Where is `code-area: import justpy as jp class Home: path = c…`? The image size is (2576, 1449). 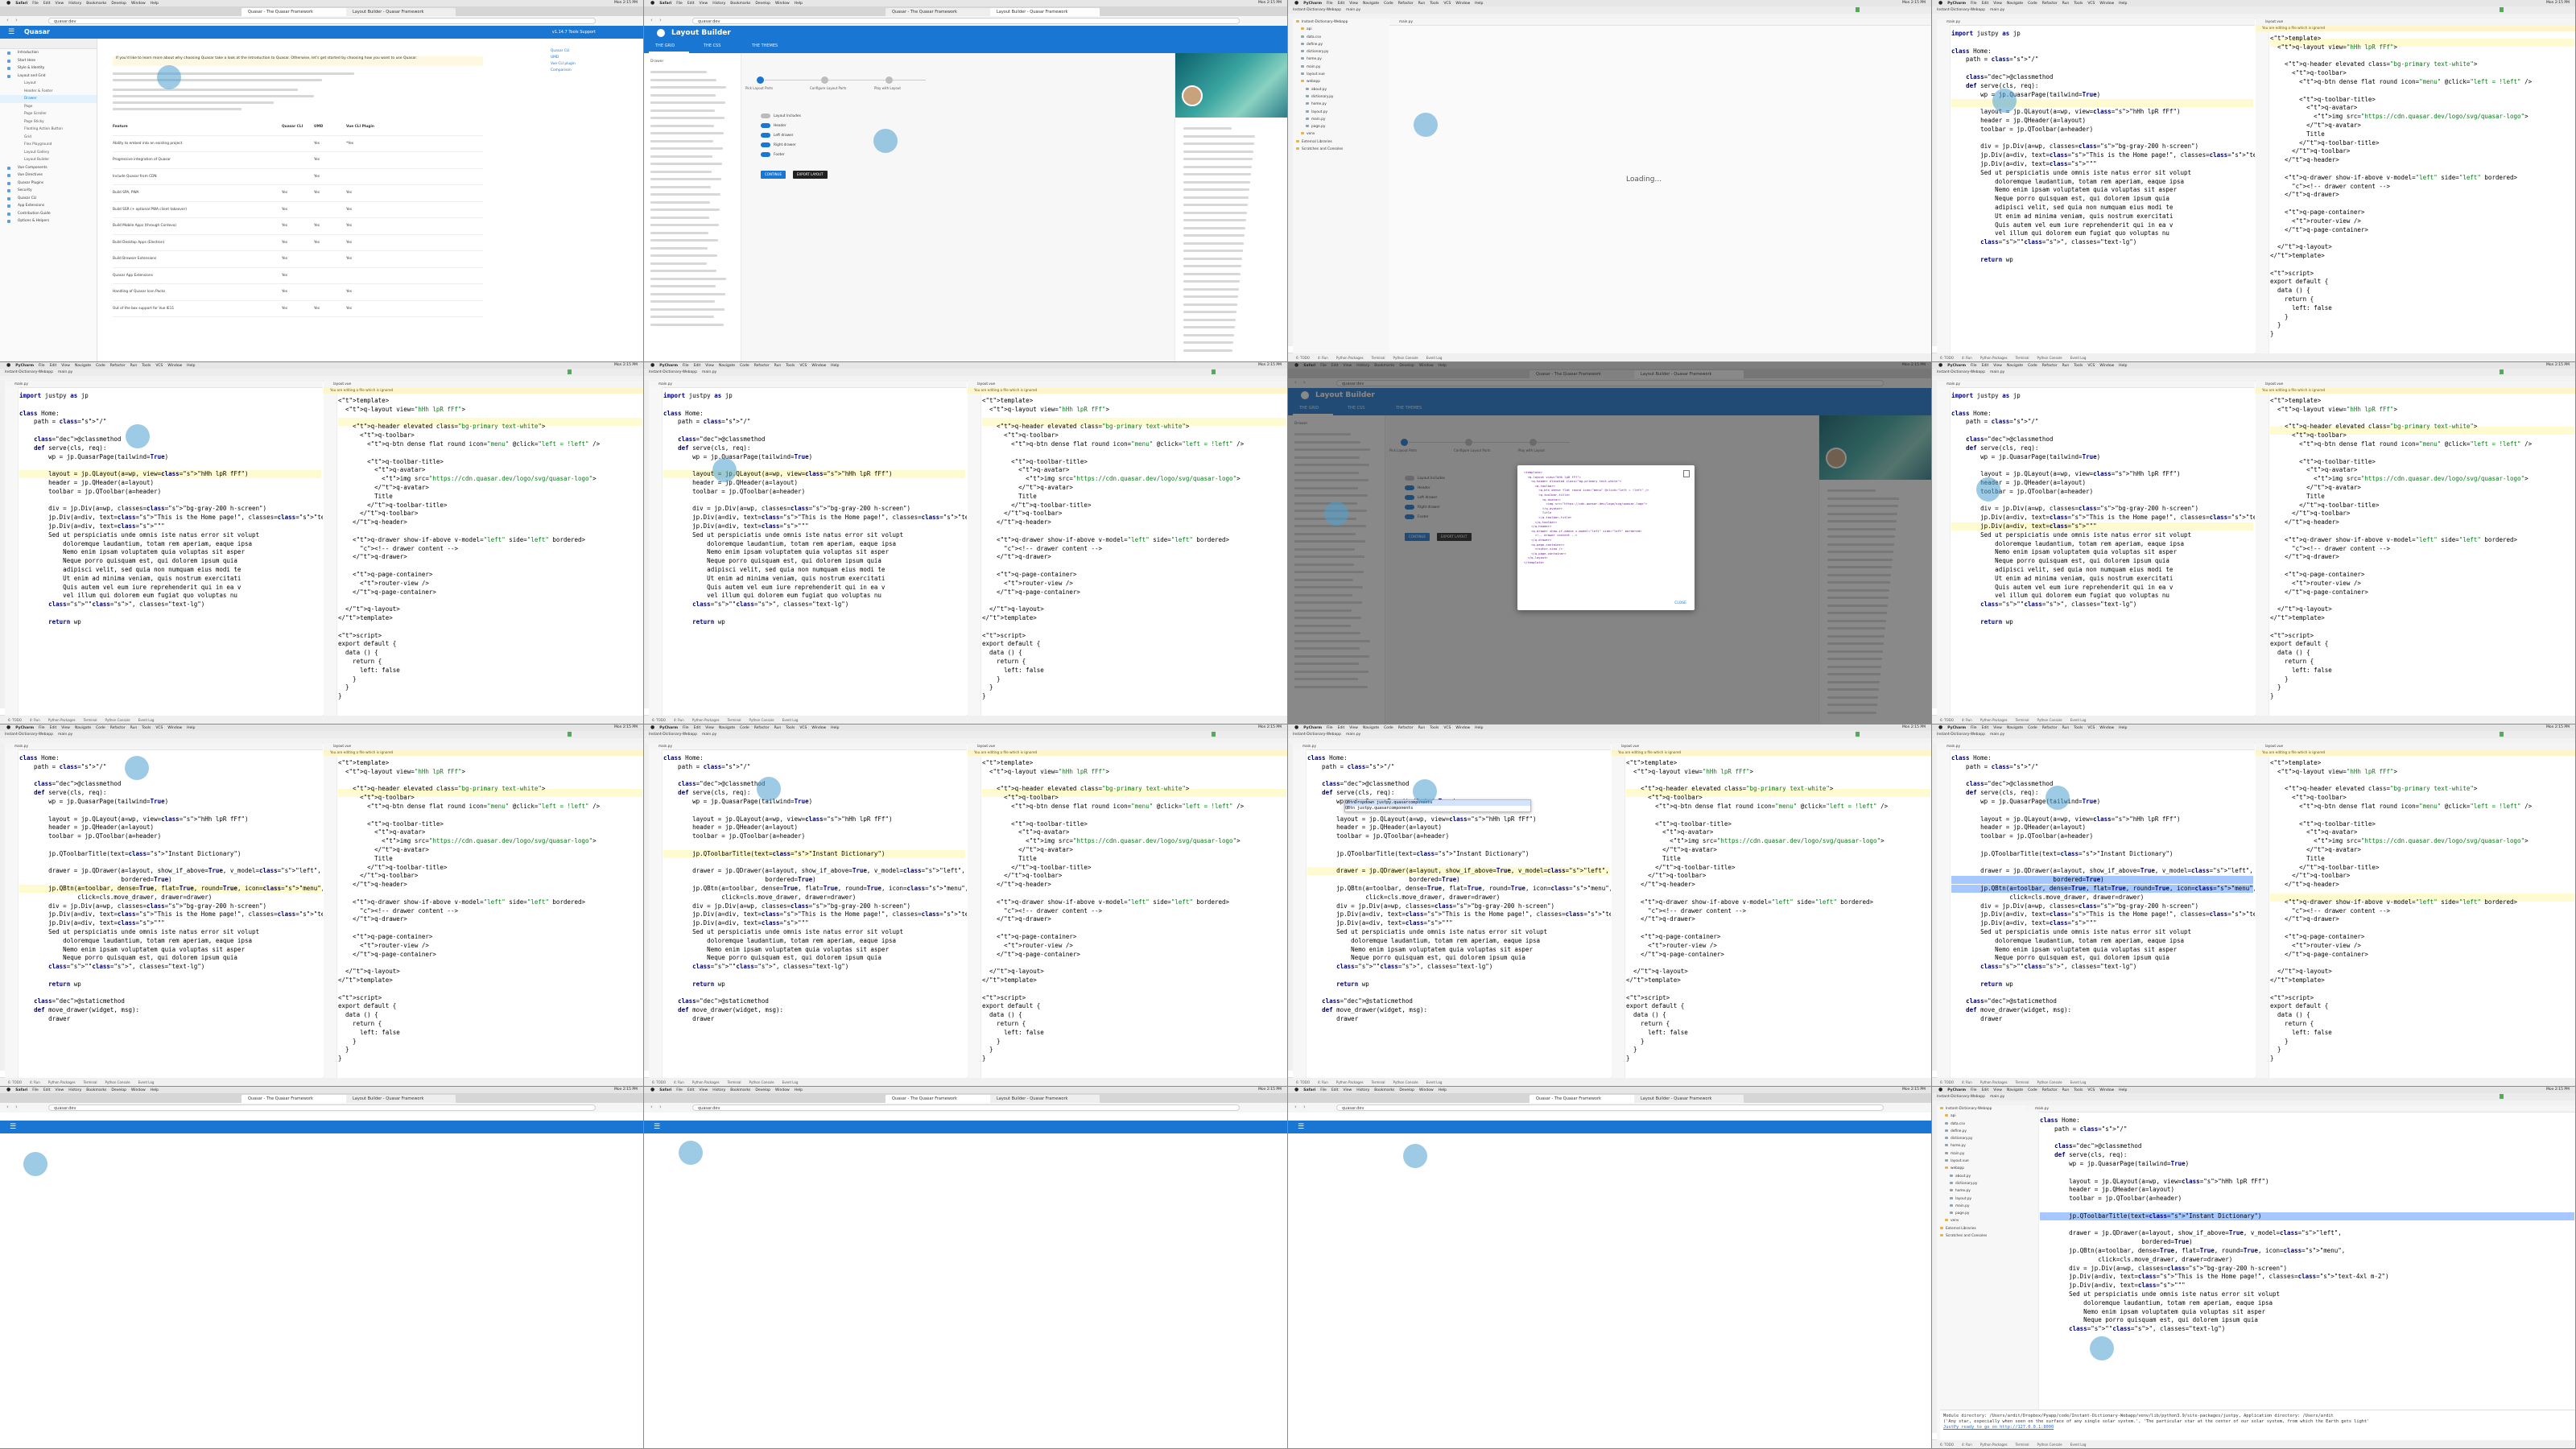
code-area: import justpy as jp class Home: path = c… is located at coordinates (2103, 147).